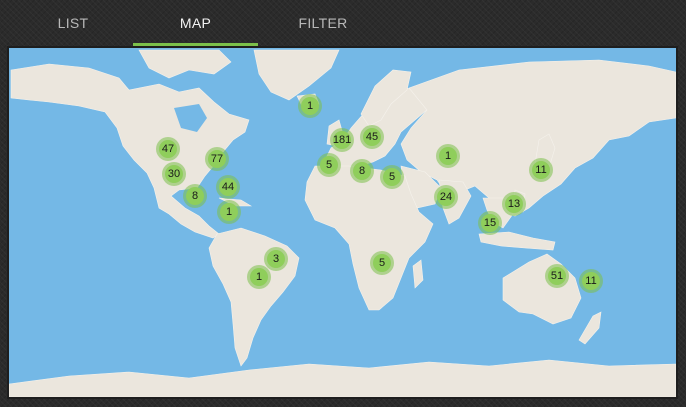  I want to click on cluster-marker-indonesia: 15, so click(490, 223).